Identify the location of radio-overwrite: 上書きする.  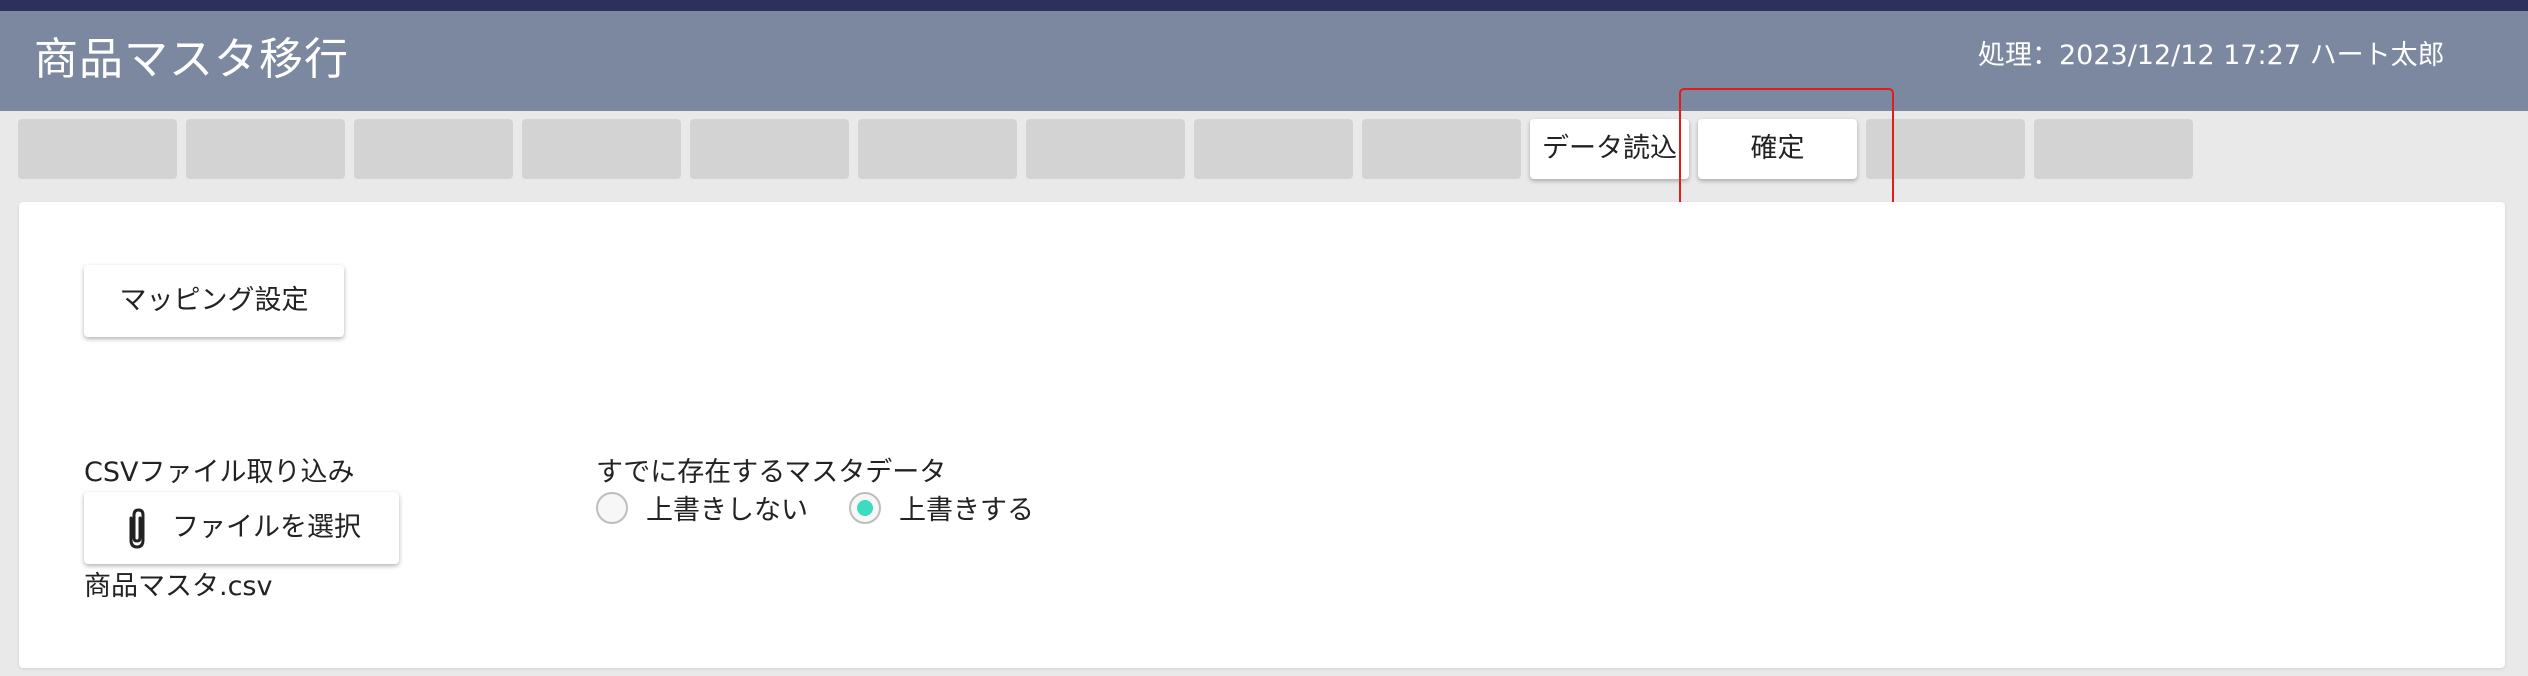
(959, 508).